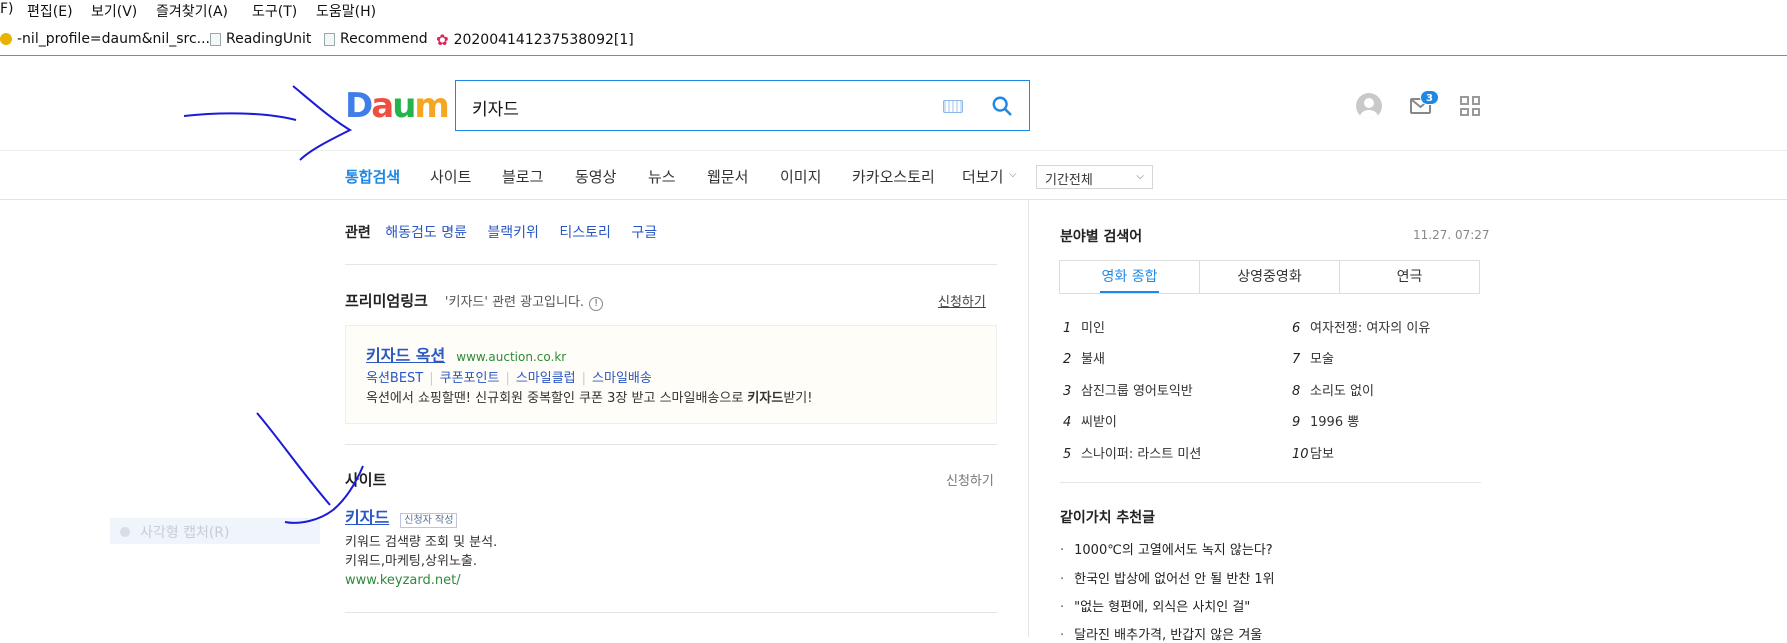 The height and width of the screenshot is (643, 1787). Describe the element at coordinates (1429, 97) in the screenshot. I see `mail-count-badge: 3` at that location.